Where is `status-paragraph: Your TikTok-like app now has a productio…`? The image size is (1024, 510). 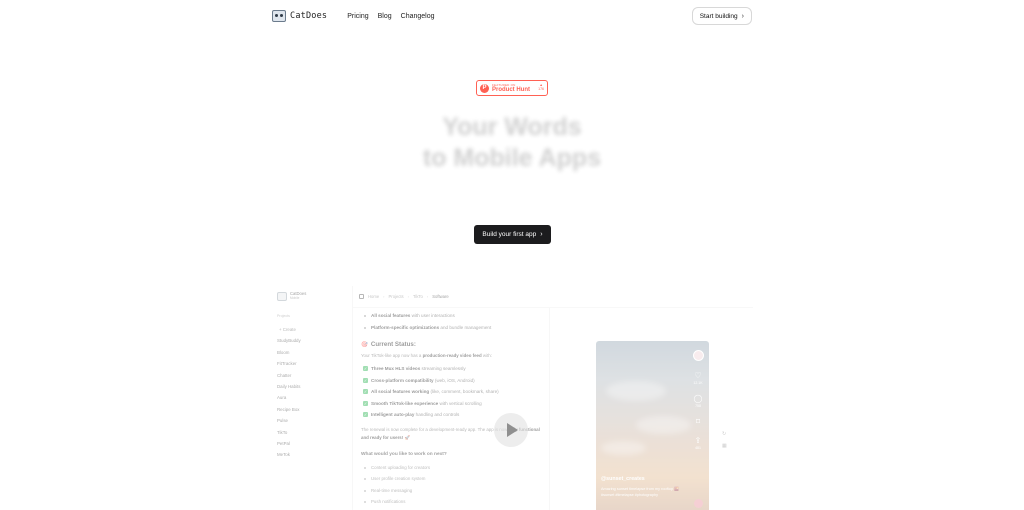
status-paragraph: Your TikTok-like app now has a productio… is located at coordinates (453, 356).